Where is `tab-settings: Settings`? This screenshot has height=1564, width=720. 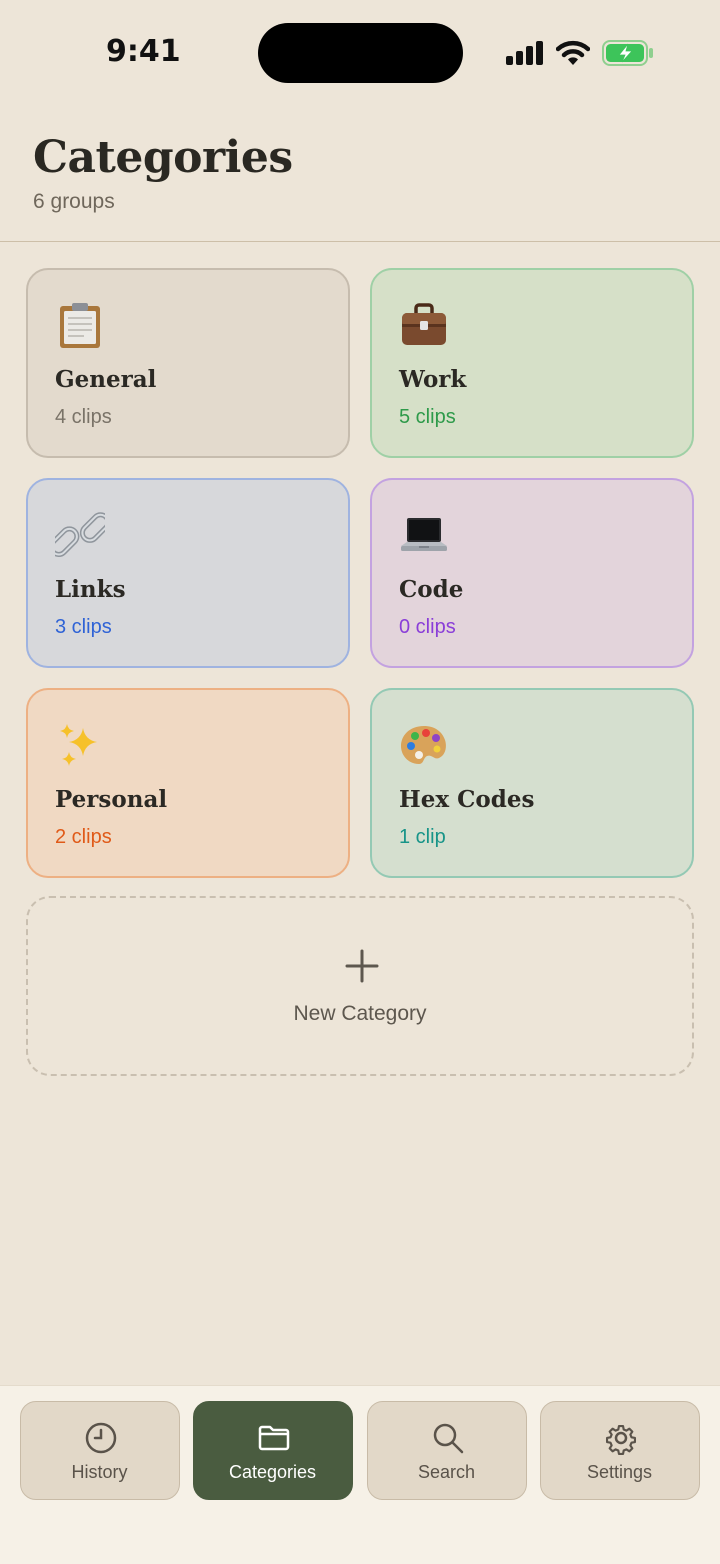
tab-settings: Settings is located at coordinates (620, 1450).